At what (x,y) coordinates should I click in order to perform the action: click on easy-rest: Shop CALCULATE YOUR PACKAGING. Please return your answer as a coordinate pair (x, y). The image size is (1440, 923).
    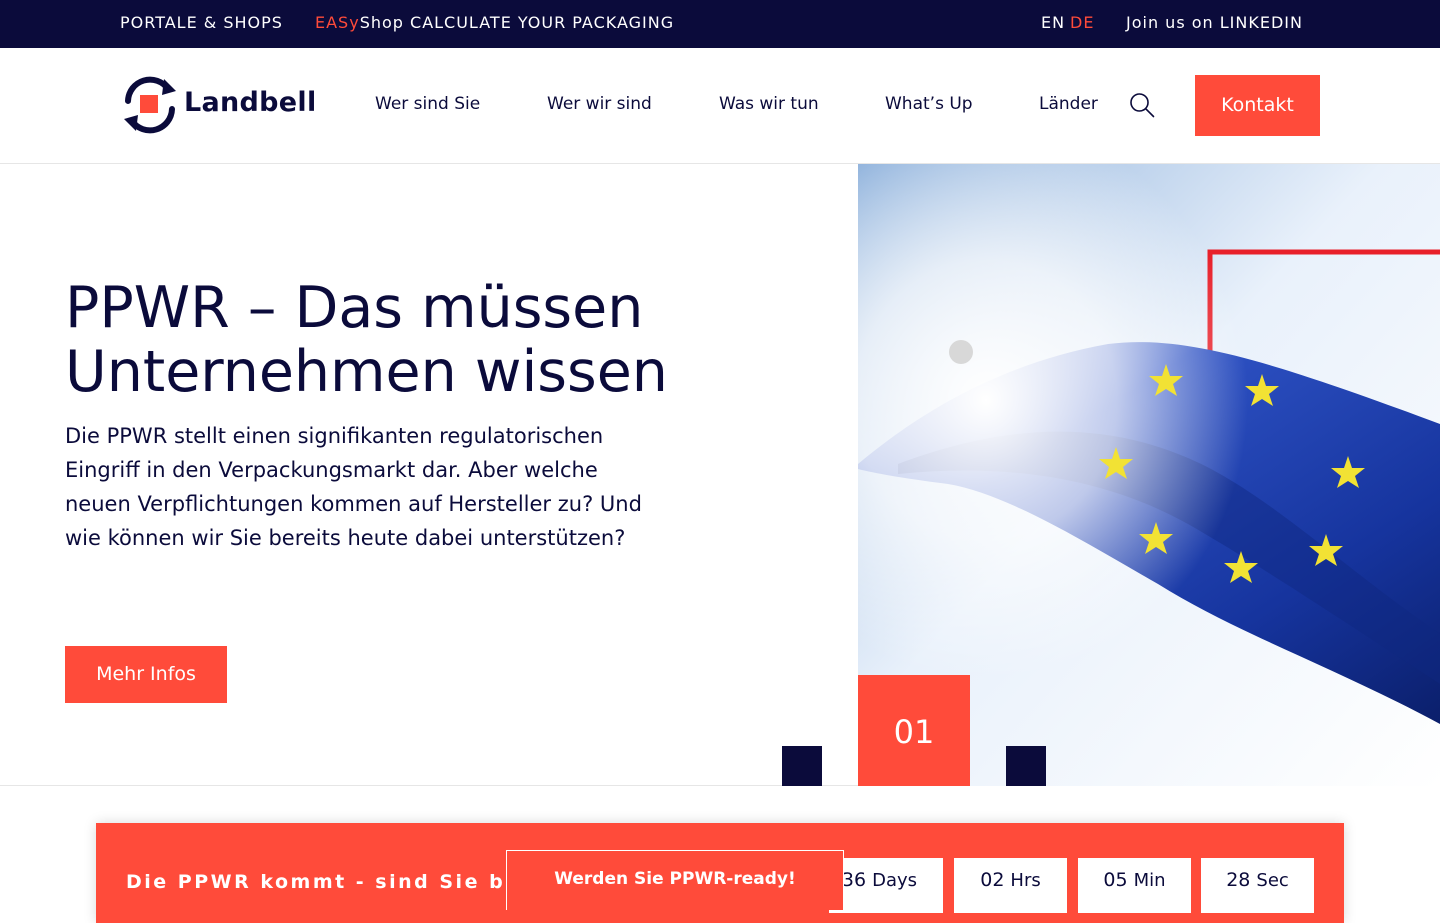
    Looking at the image, I should click on (517, 22).